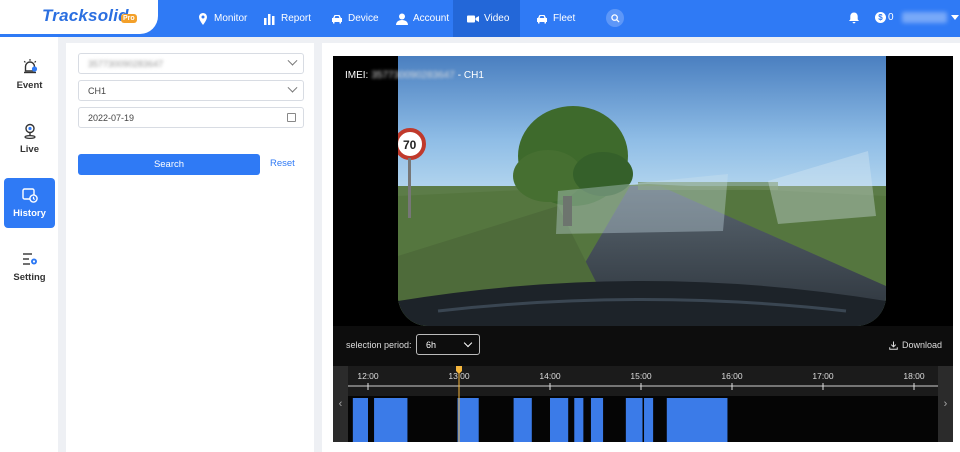 The width and height of the screenshot is (960, 452). What do you see at coordinates (191, 63) in the screenshot?
I see `device-select: 357730090283647` at bounding box center [191, 63].